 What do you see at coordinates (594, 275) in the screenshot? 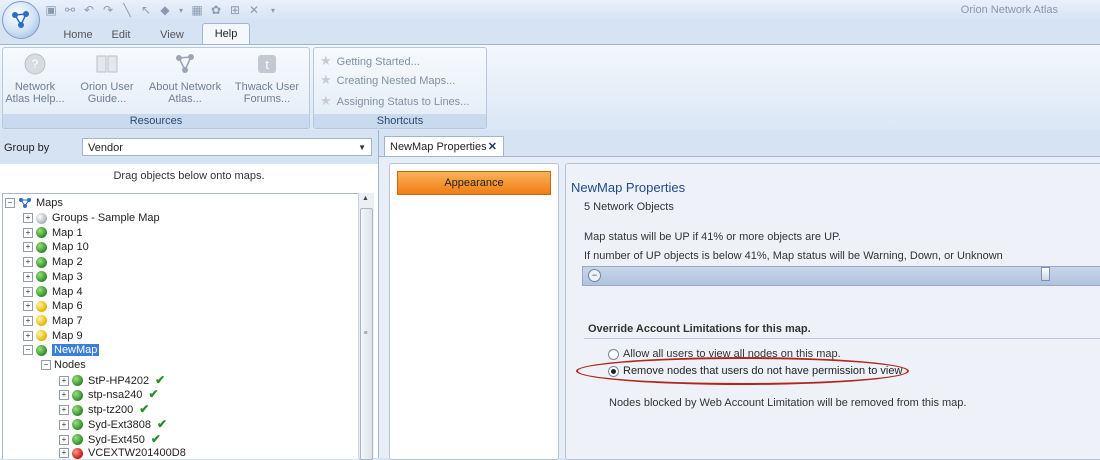
I see `slider-decrease-icon: −` at bounding box center [594, 275].